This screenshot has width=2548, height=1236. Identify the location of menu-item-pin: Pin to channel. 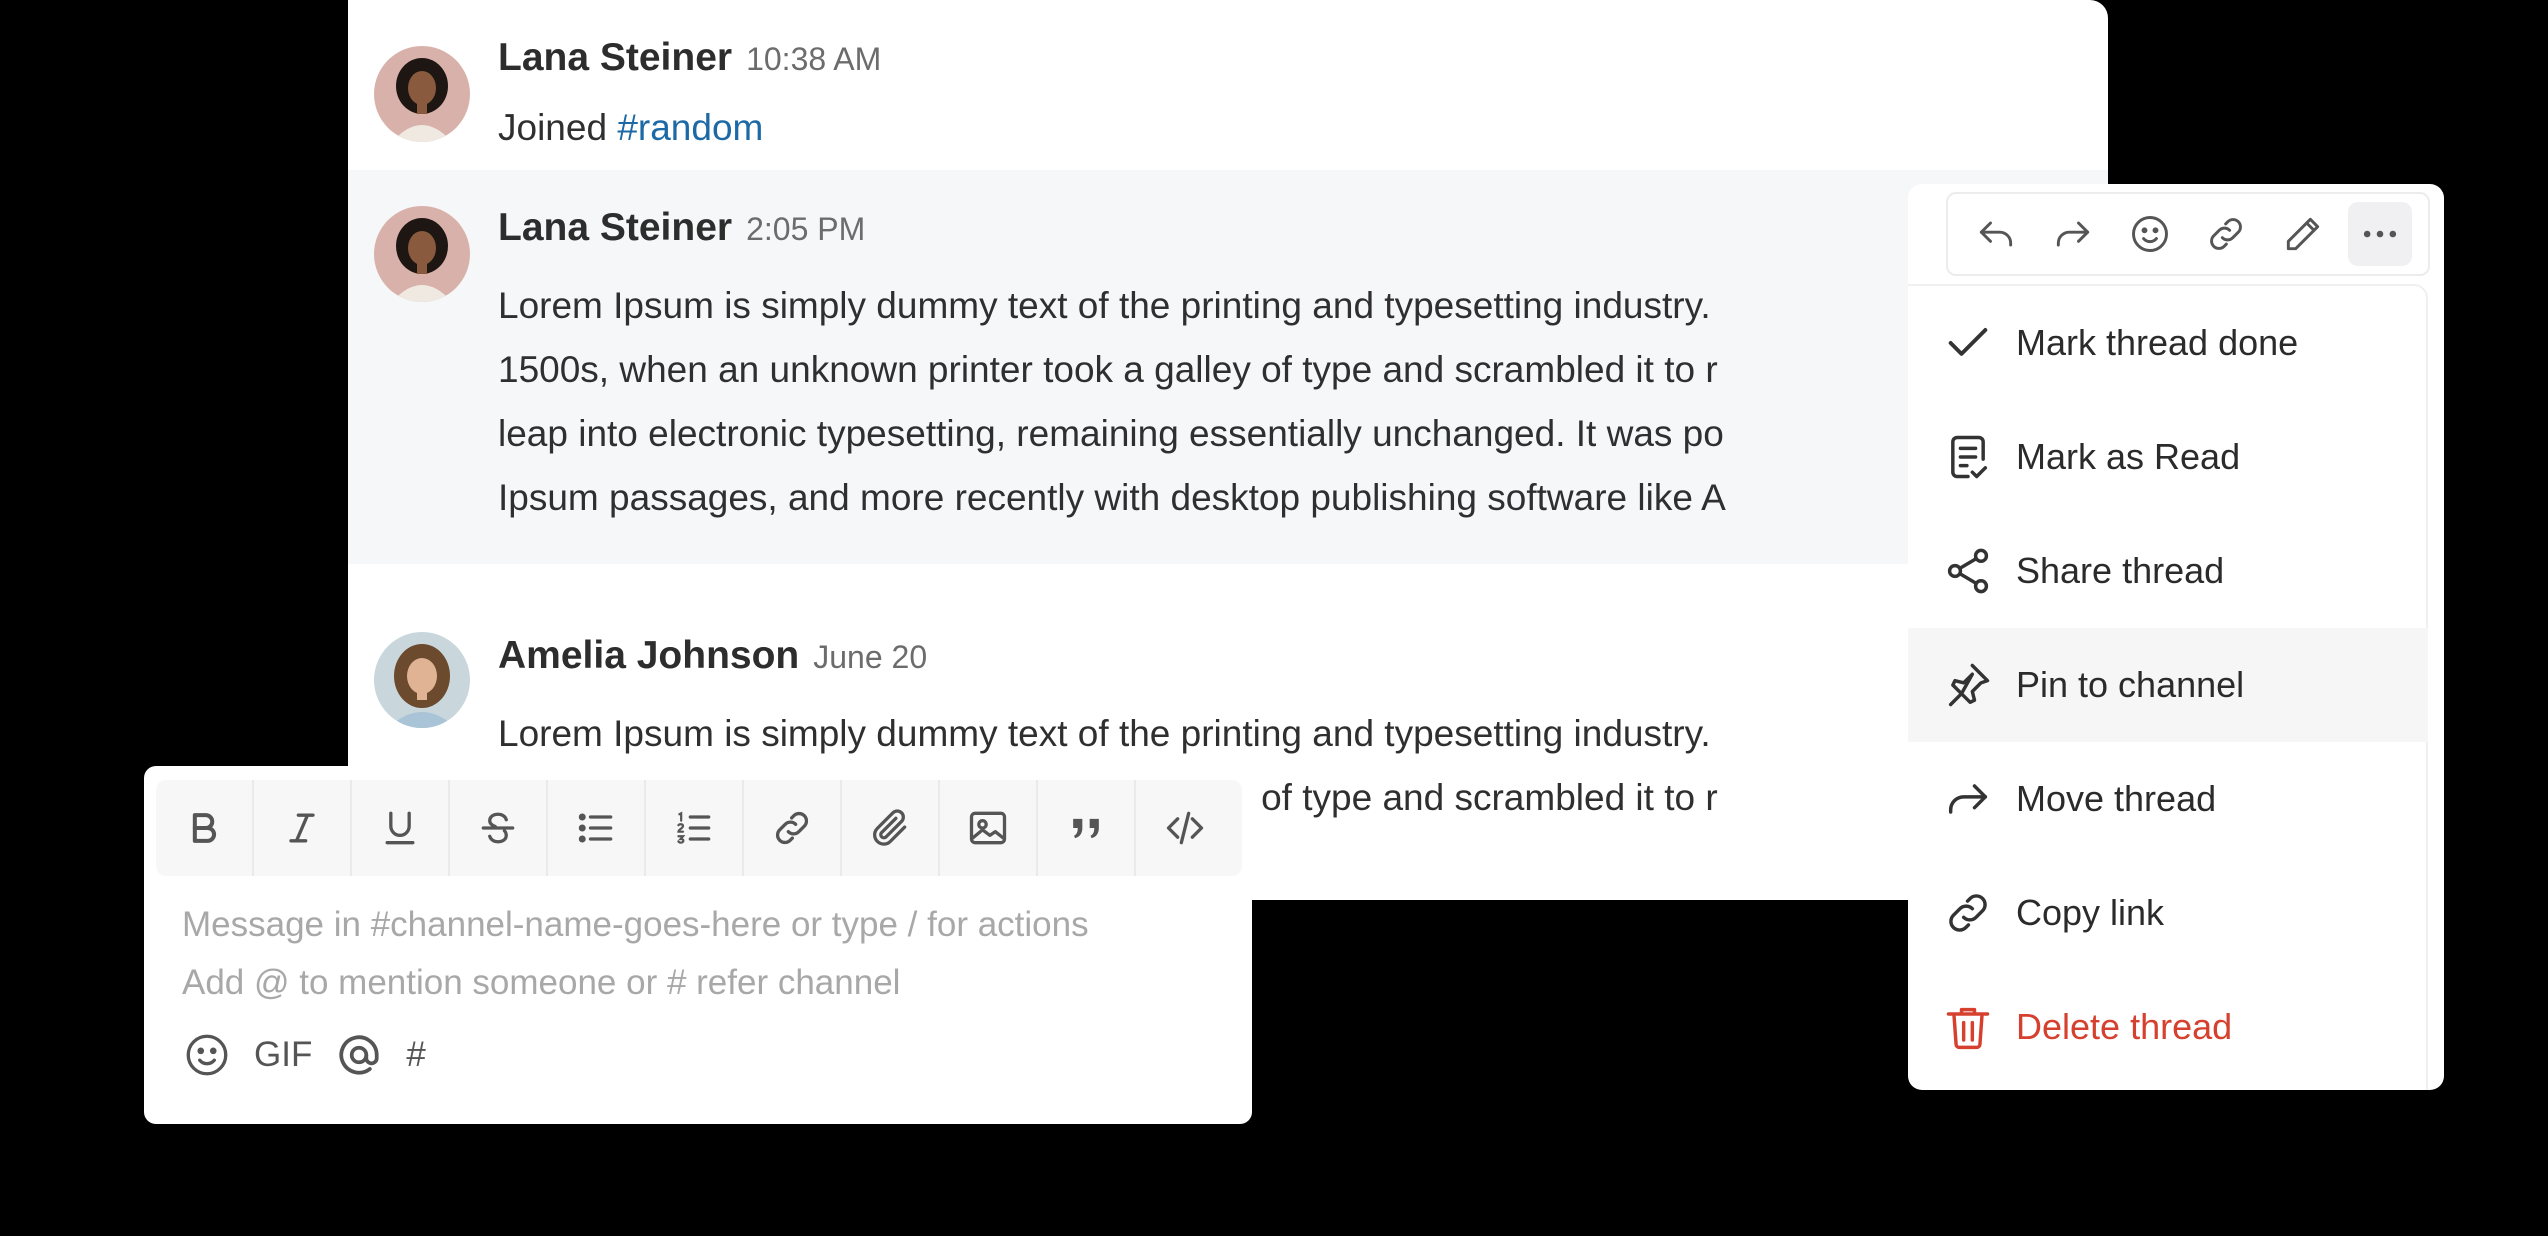
(2168, 685).